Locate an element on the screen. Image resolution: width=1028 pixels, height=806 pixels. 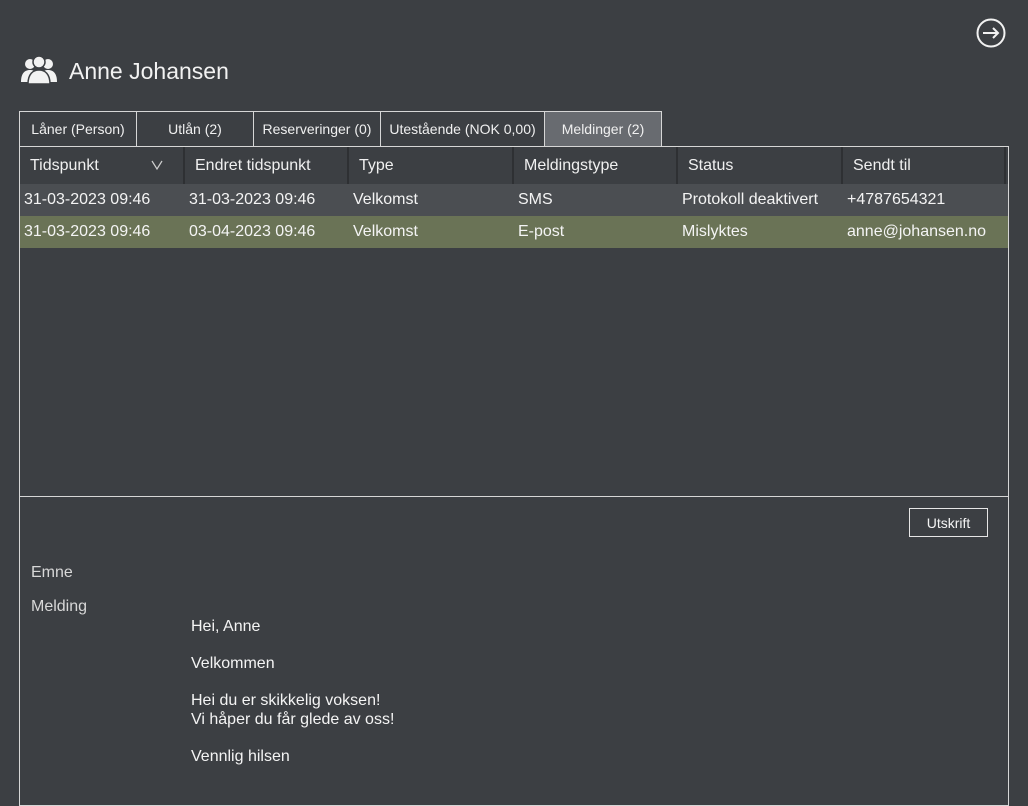
cell-sendt-til: +4787654321 is located at coordinates (896, 199).